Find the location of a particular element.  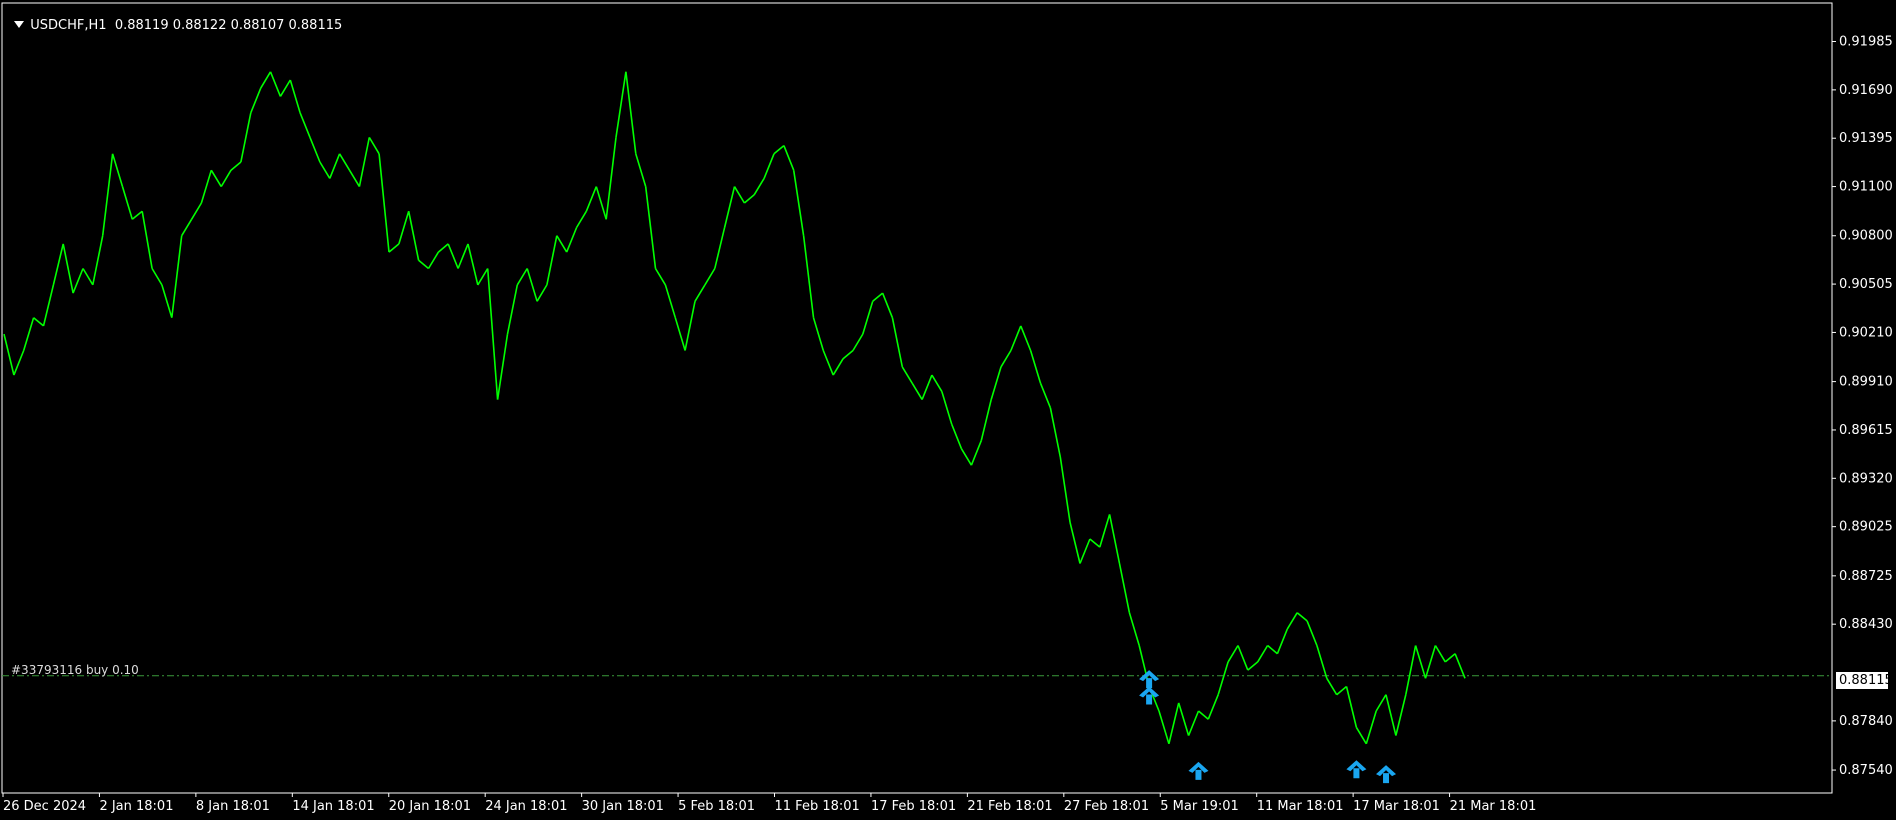

x-tick-label: 30 Jan 18:01 is located at coordinates (623, 806).